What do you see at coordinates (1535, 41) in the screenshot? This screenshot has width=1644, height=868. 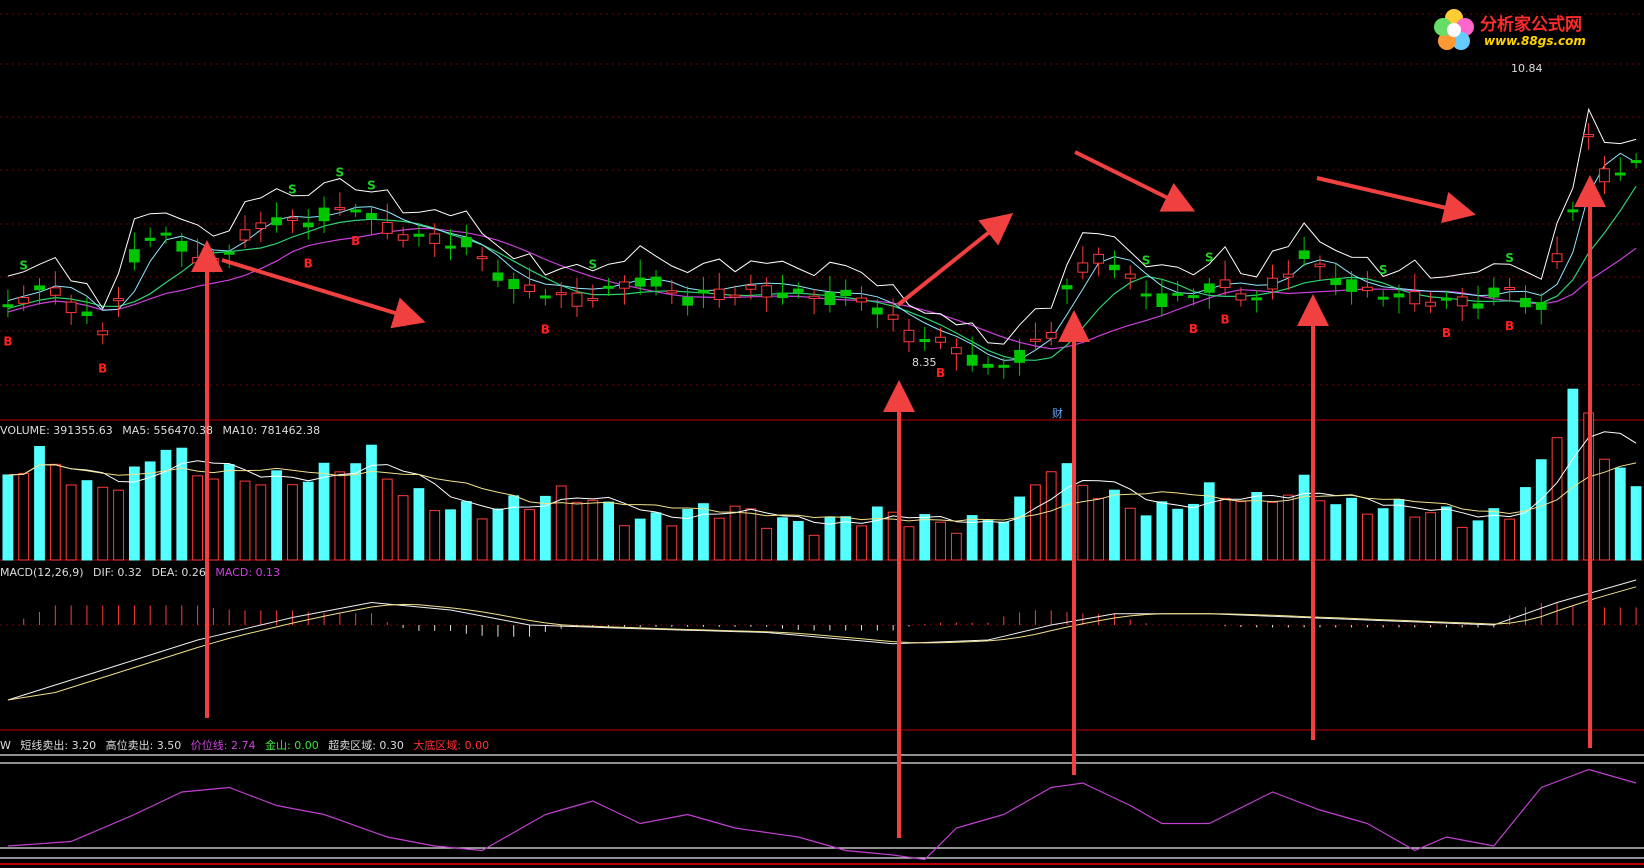 I see `logo-url: www.88gs.com` at bounding box center [1535, 41].